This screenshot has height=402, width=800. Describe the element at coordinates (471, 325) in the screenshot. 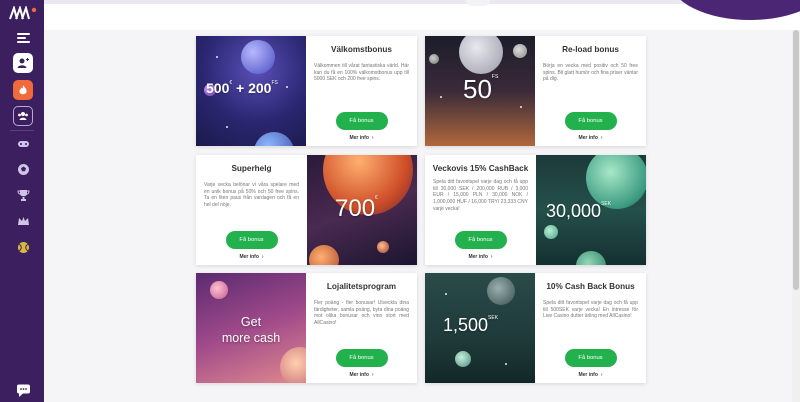

I see `bonus-amount: 1,500SEK` at that location.